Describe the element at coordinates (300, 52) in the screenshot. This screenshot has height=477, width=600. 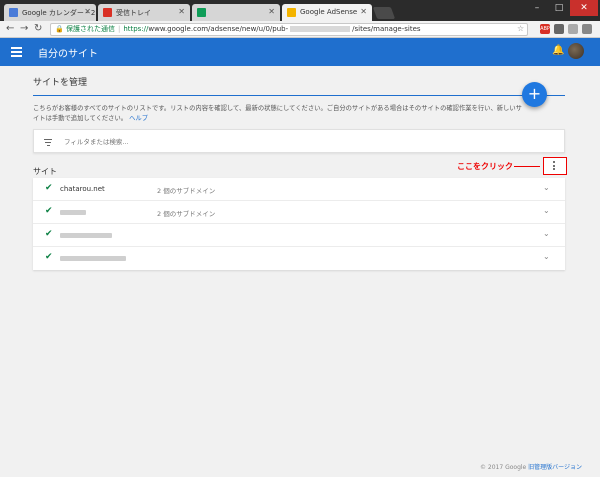
I see `app-header: 自分のサイト 🔔` at that location.